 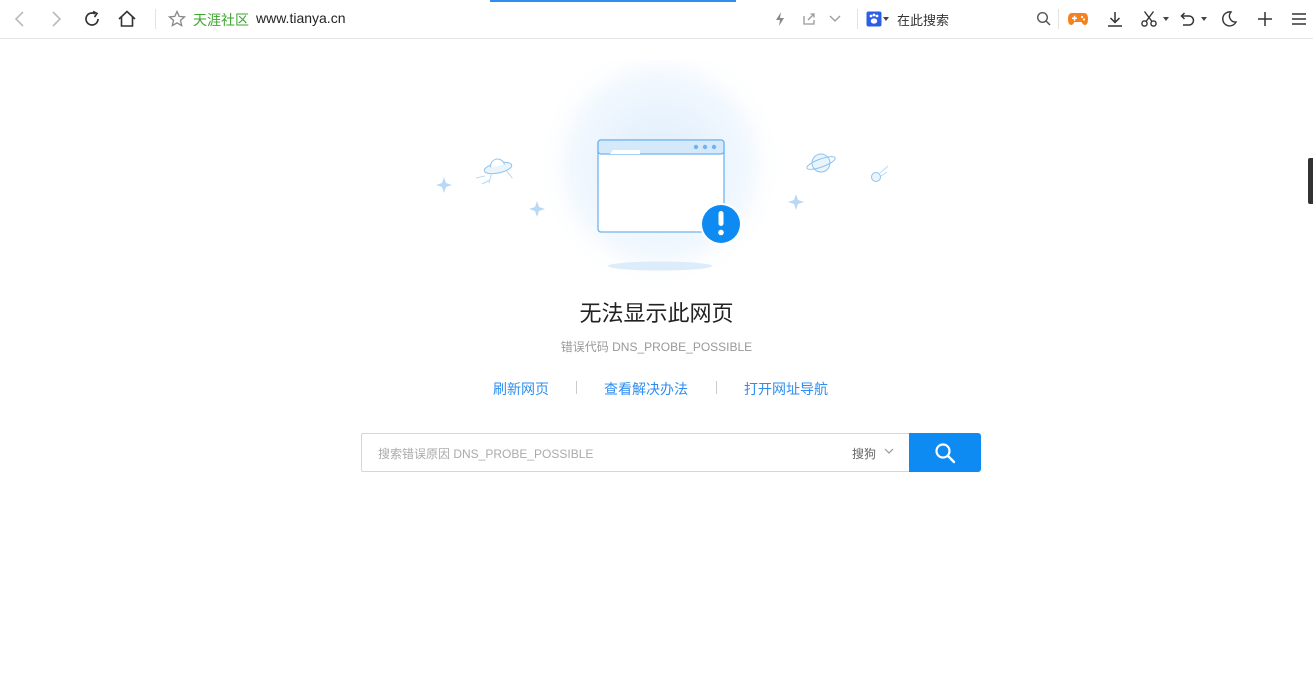 I want to click on forward-icon, so click(x=56, y=19).